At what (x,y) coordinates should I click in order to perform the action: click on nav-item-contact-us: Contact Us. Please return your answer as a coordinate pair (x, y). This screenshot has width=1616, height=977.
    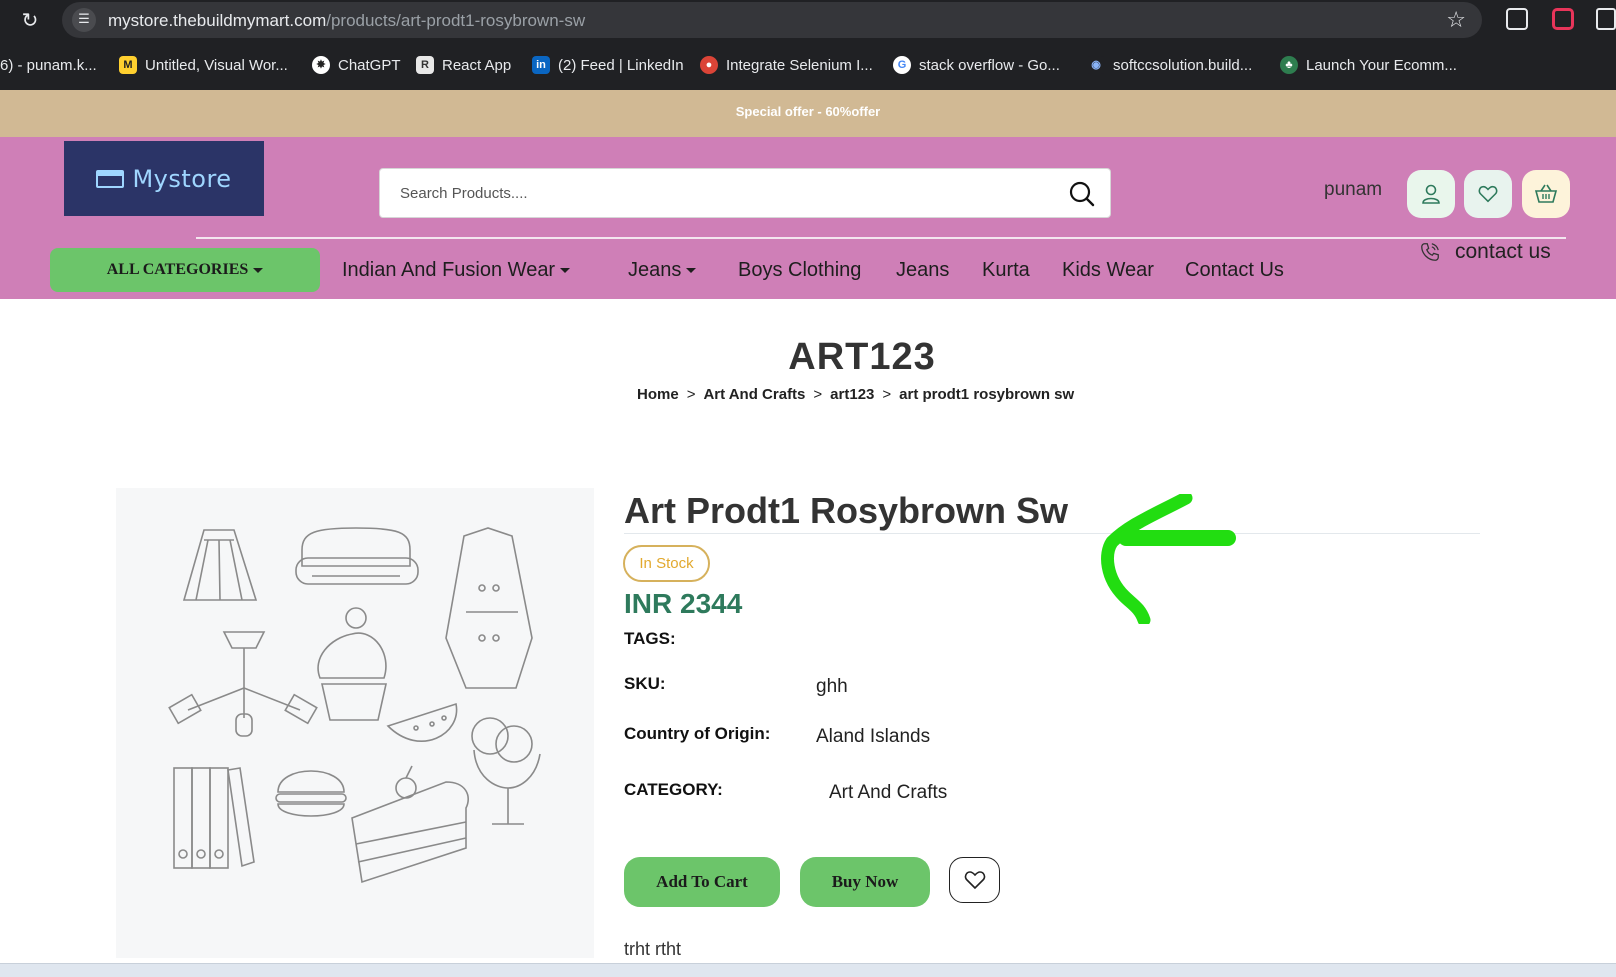
    Looking at the image, I should click on (1234, 270).